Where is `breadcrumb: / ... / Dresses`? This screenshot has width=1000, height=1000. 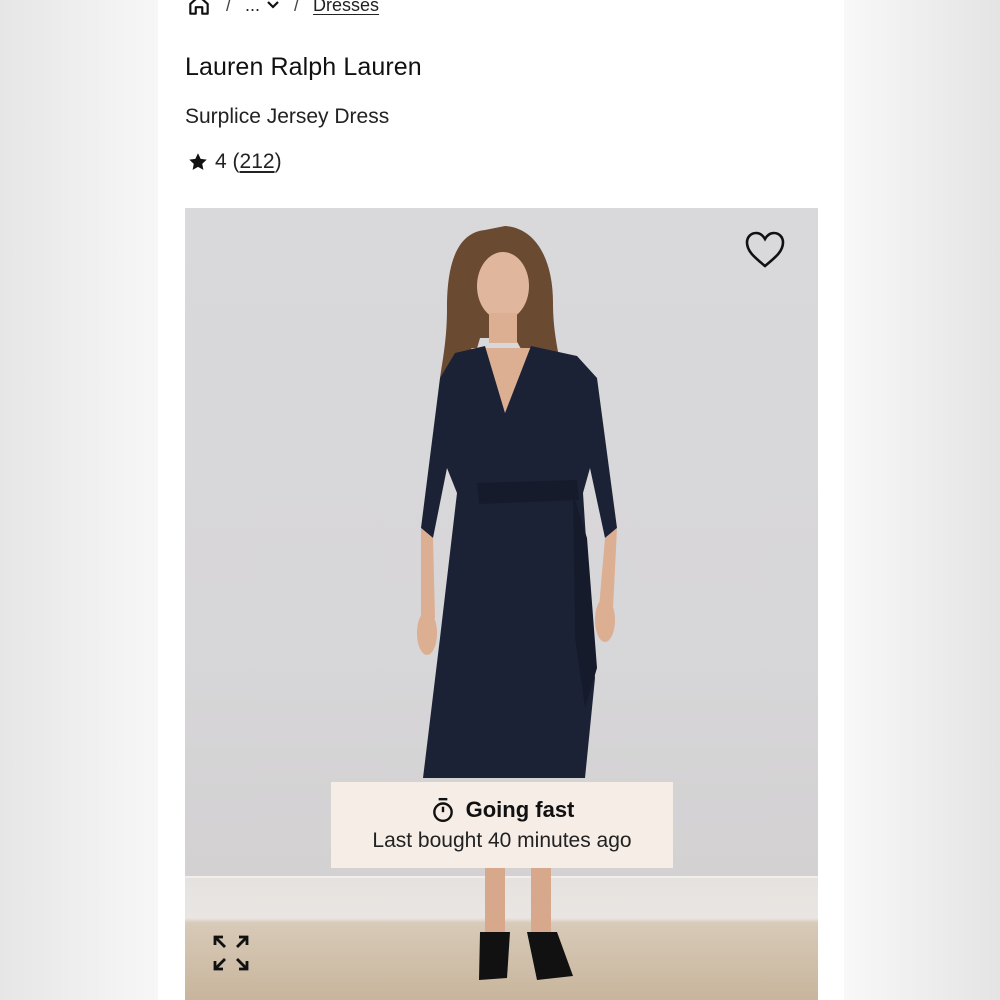 breadcrumb: / ... / Dresses is located at coordinates (282, 9).